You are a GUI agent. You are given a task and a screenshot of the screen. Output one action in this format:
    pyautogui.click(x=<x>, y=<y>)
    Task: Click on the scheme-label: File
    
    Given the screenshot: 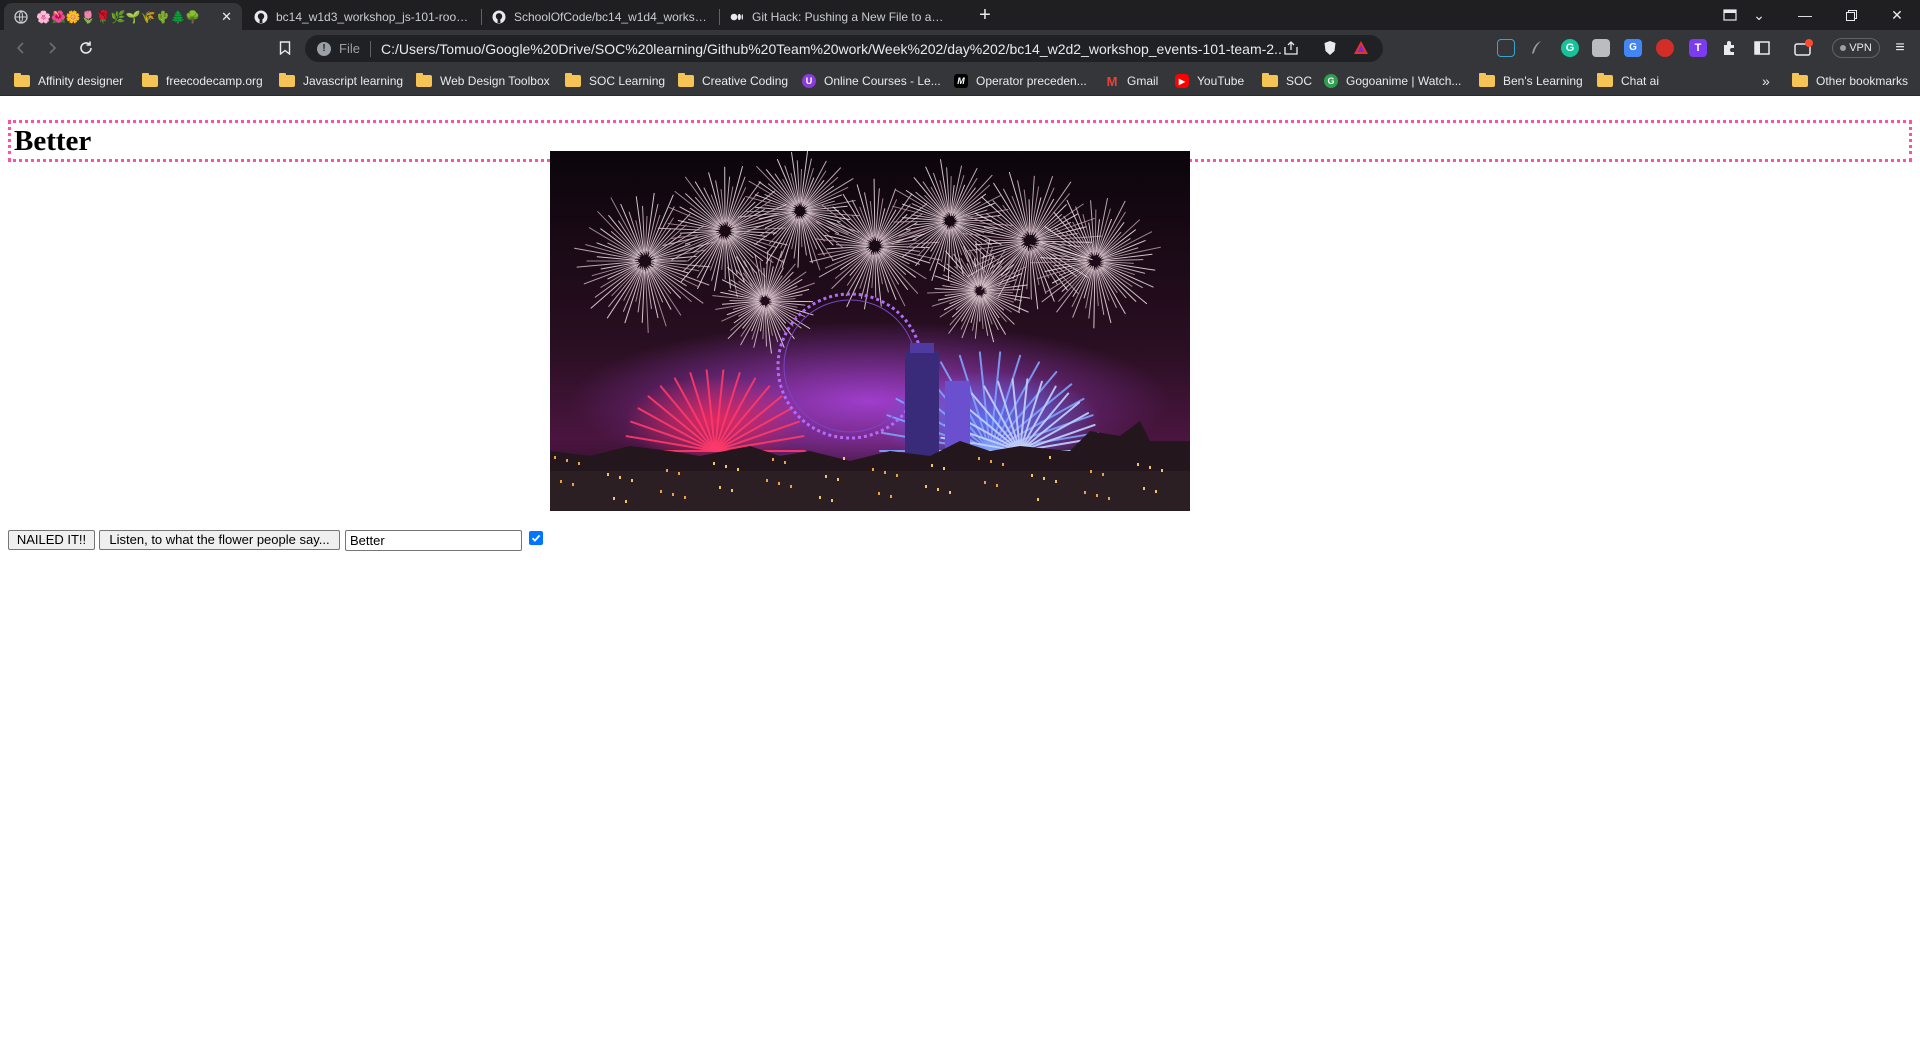 What is the action you would take?
    pyautogui.click(x=349, y=48)
    